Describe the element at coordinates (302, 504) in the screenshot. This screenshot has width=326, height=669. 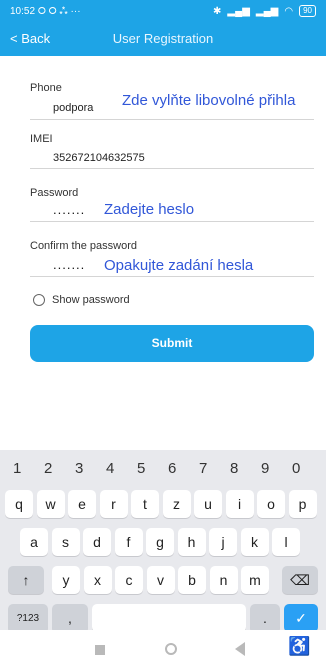
I see `key-p: p` at that location.